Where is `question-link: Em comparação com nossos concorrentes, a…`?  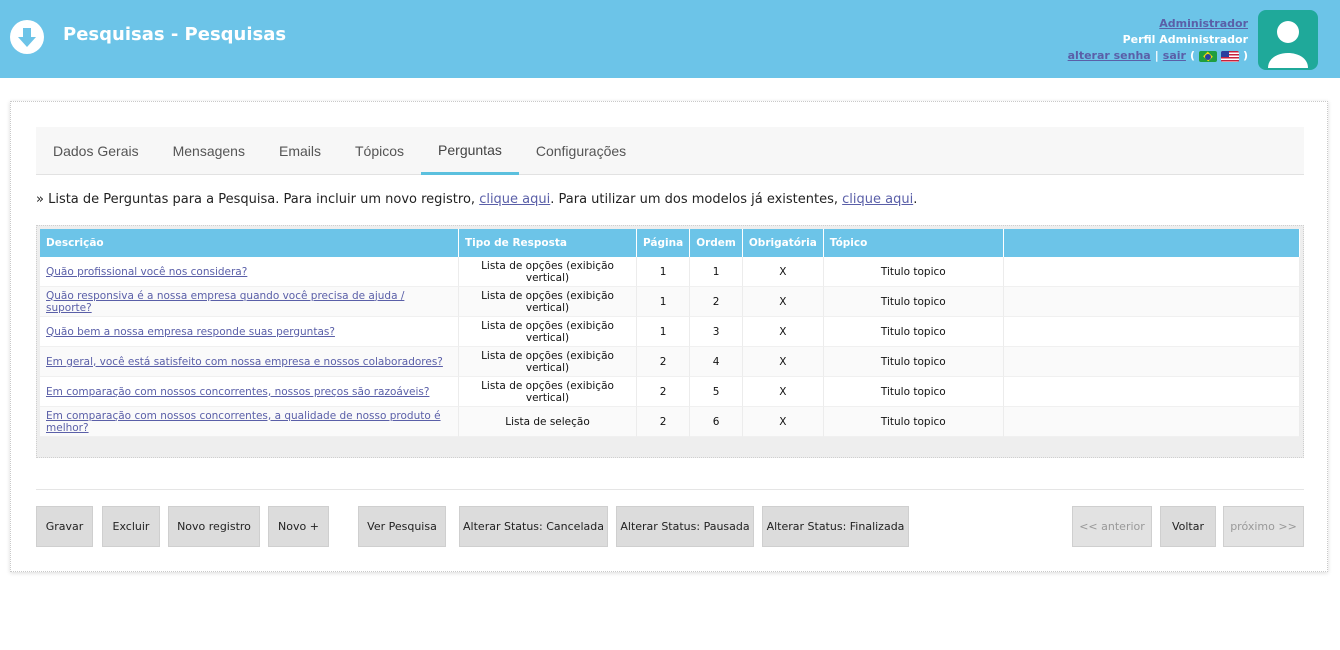
question-link: Em comparação com nossos concorrentes, a… is located at coordinates (243, 422).